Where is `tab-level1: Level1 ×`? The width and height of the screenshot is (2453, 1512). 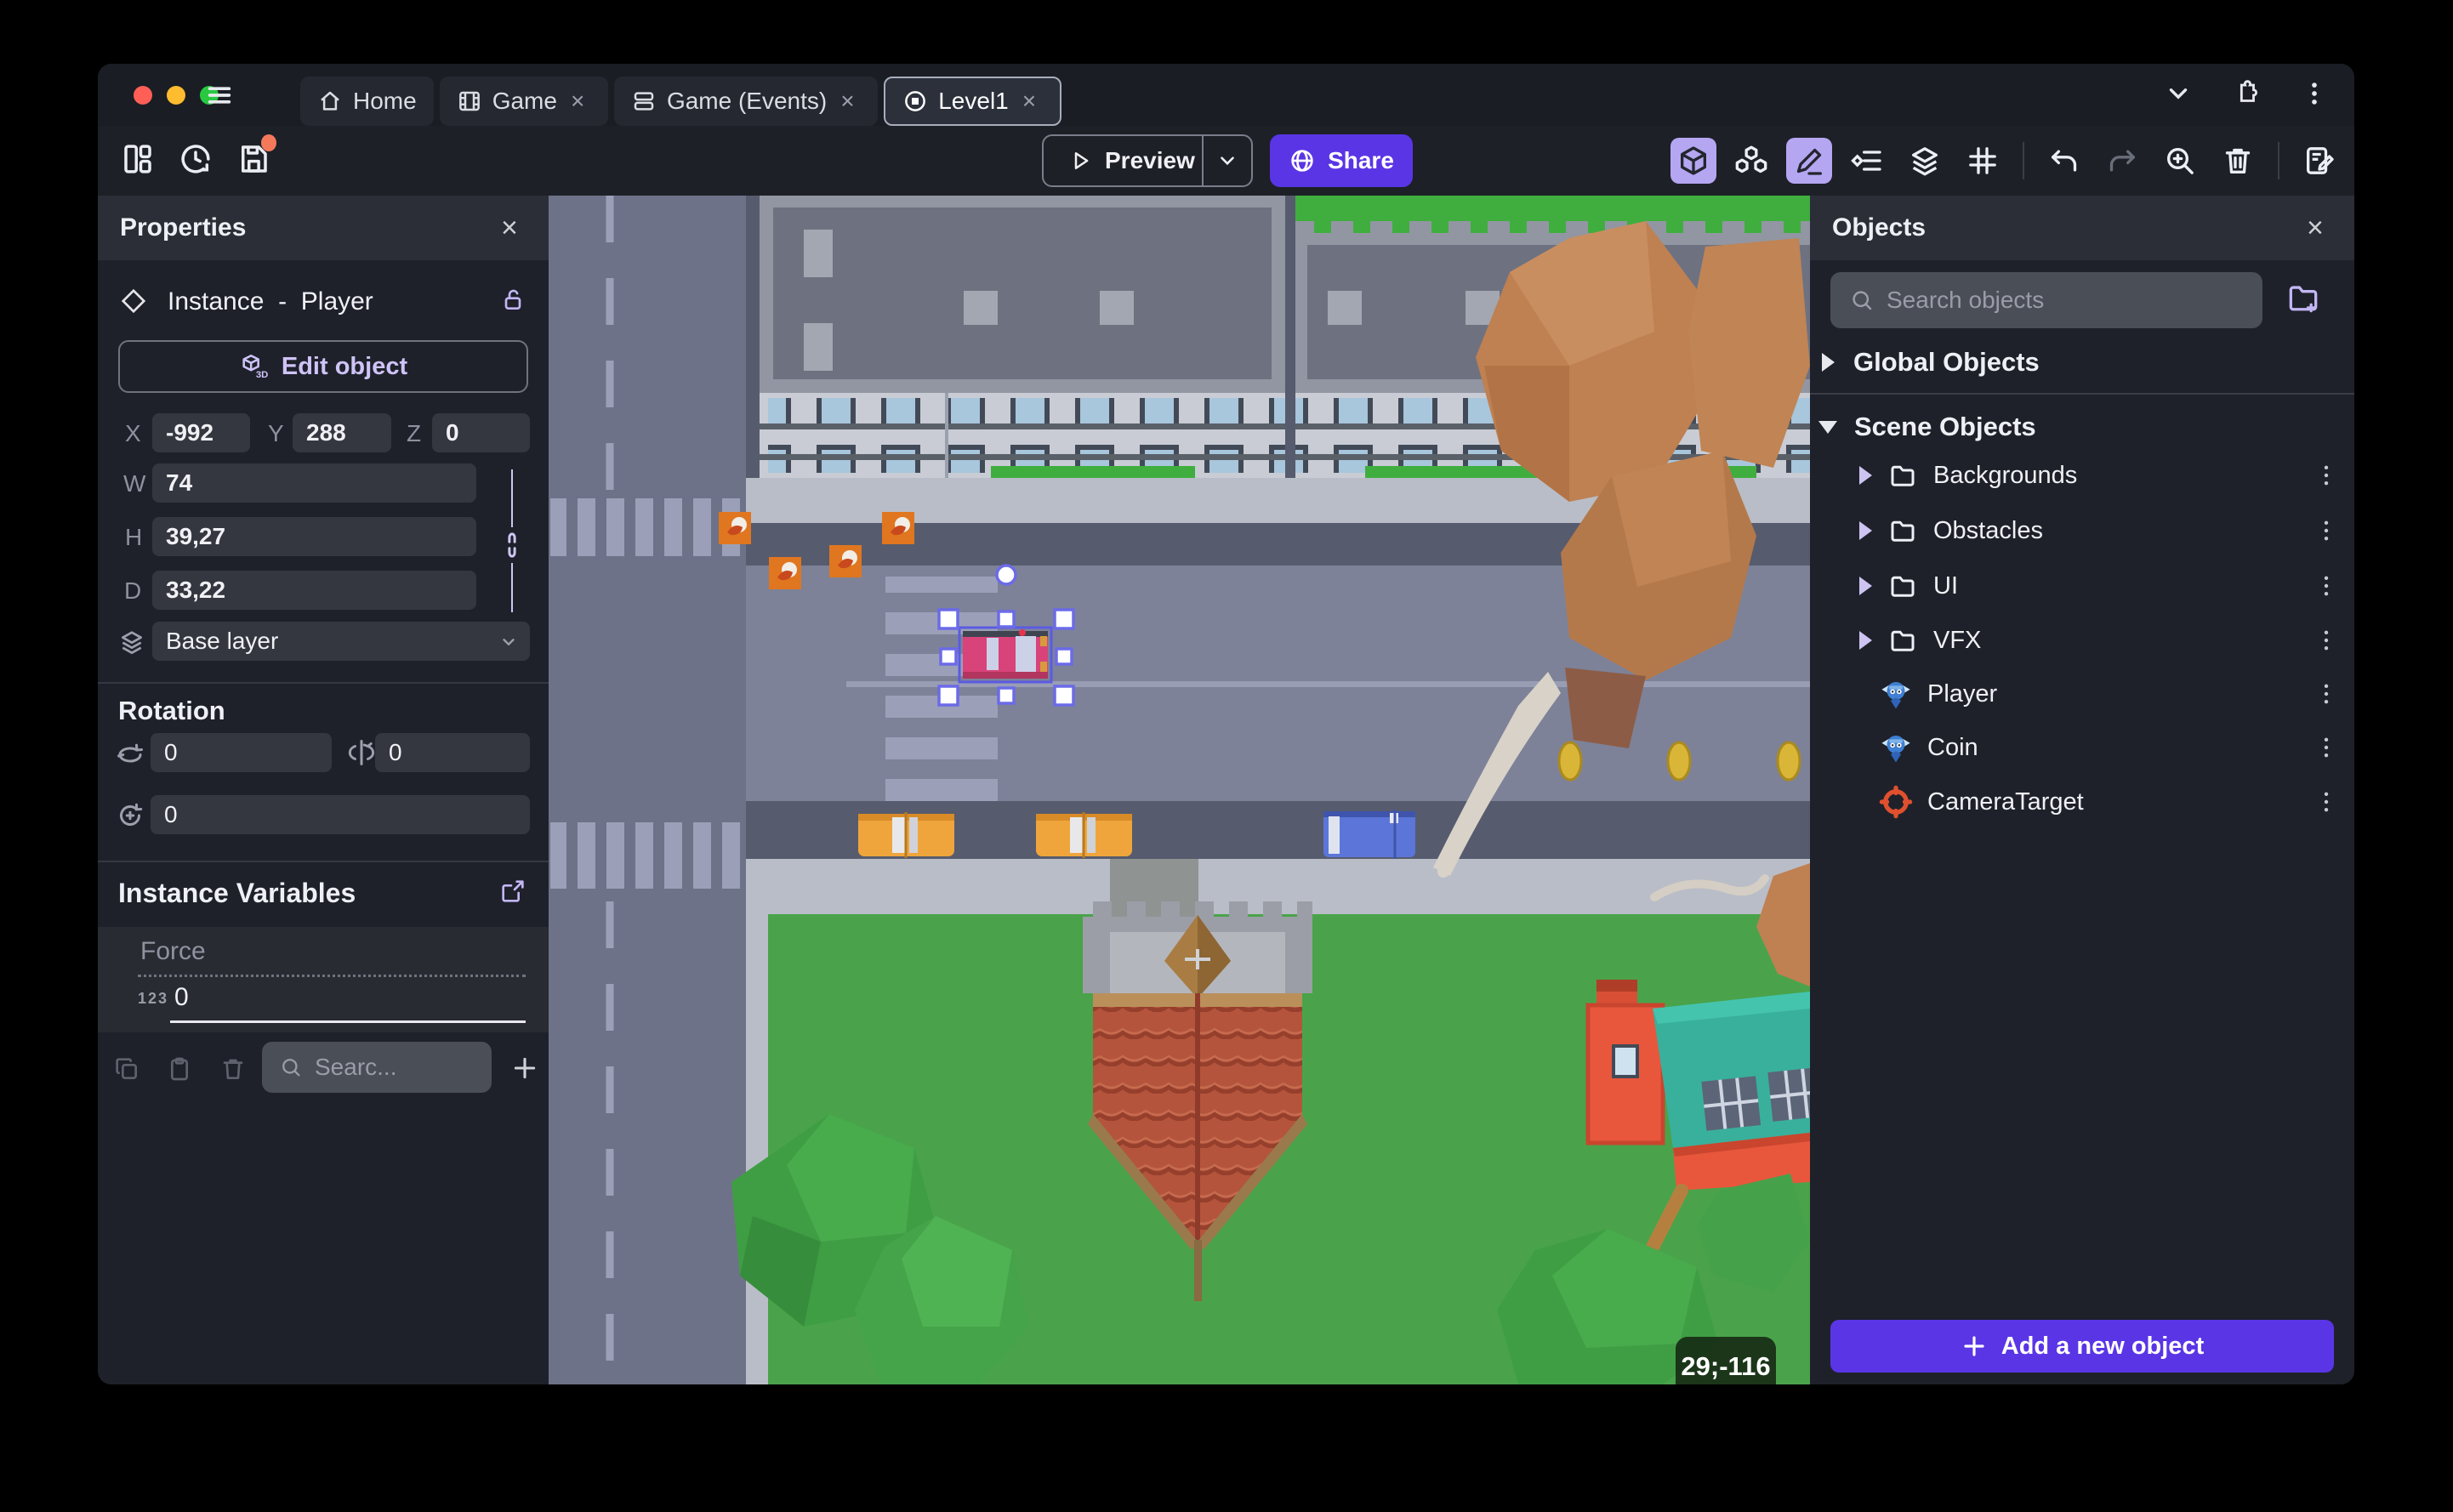
tab-level1: Level1 × is located at coordinates (972, 101).